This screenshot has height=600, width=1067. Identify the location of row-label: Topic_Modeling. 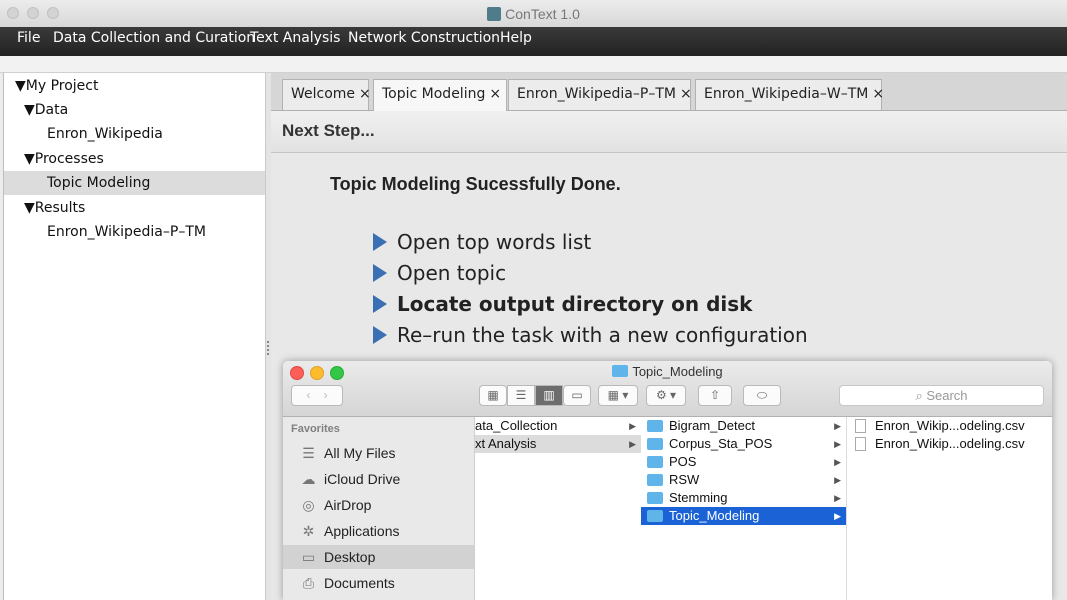
(714, 515).